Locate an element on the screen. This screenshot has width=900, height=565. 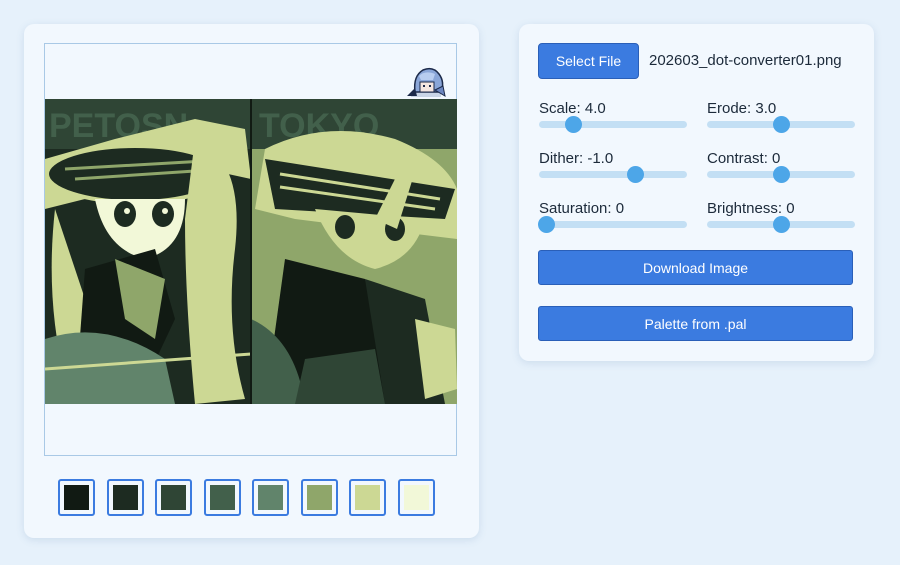
scale-slider-thumb is located at coordinates (573, 124).